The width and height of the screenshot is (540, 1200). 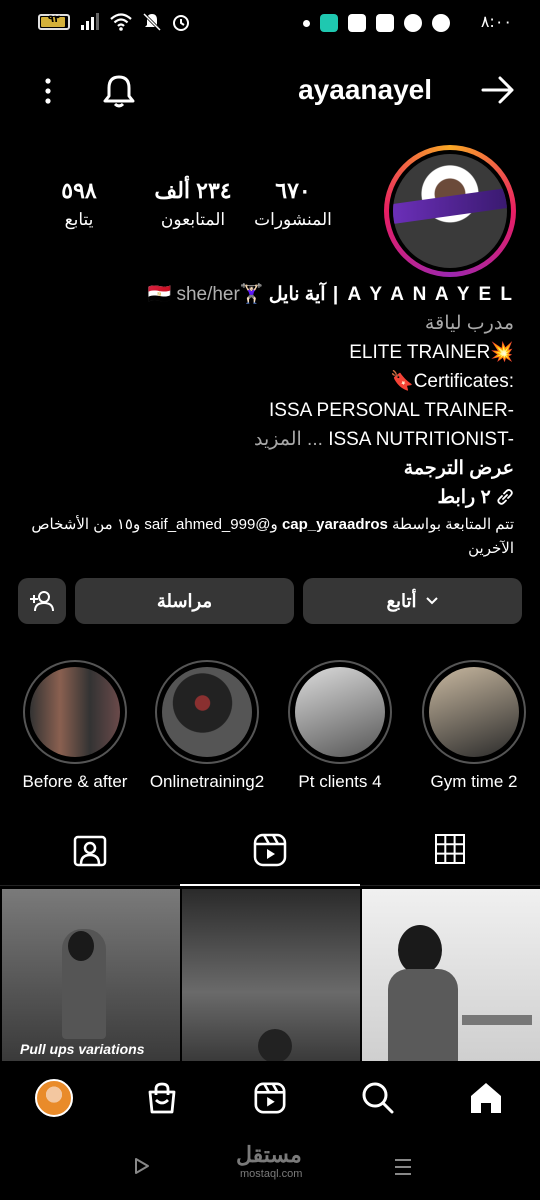 I want to click on followers-count: ٢٣٤ ألف, so click(x=193, y=190).